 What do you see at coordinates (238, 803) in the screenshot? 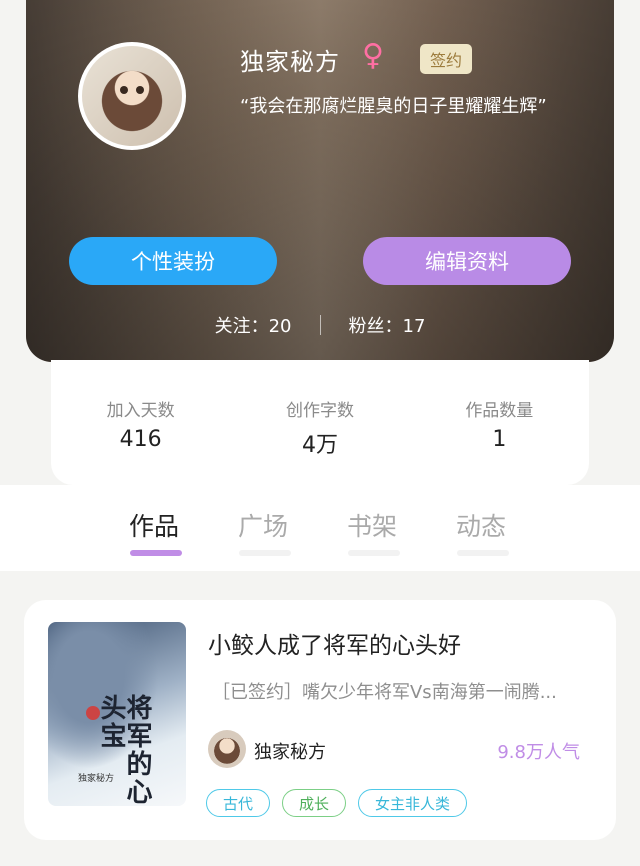
I see `tag: 古代` at bounding box center [238, 803].